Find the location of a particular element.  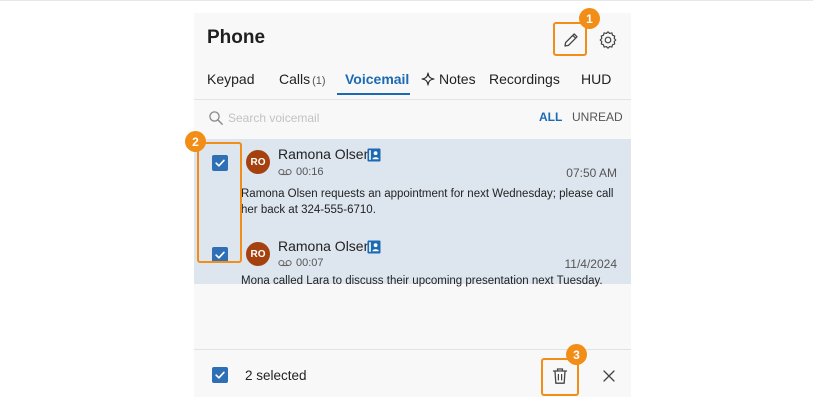

tab-calls: Calls (1) is located at coordinates (302, 79).